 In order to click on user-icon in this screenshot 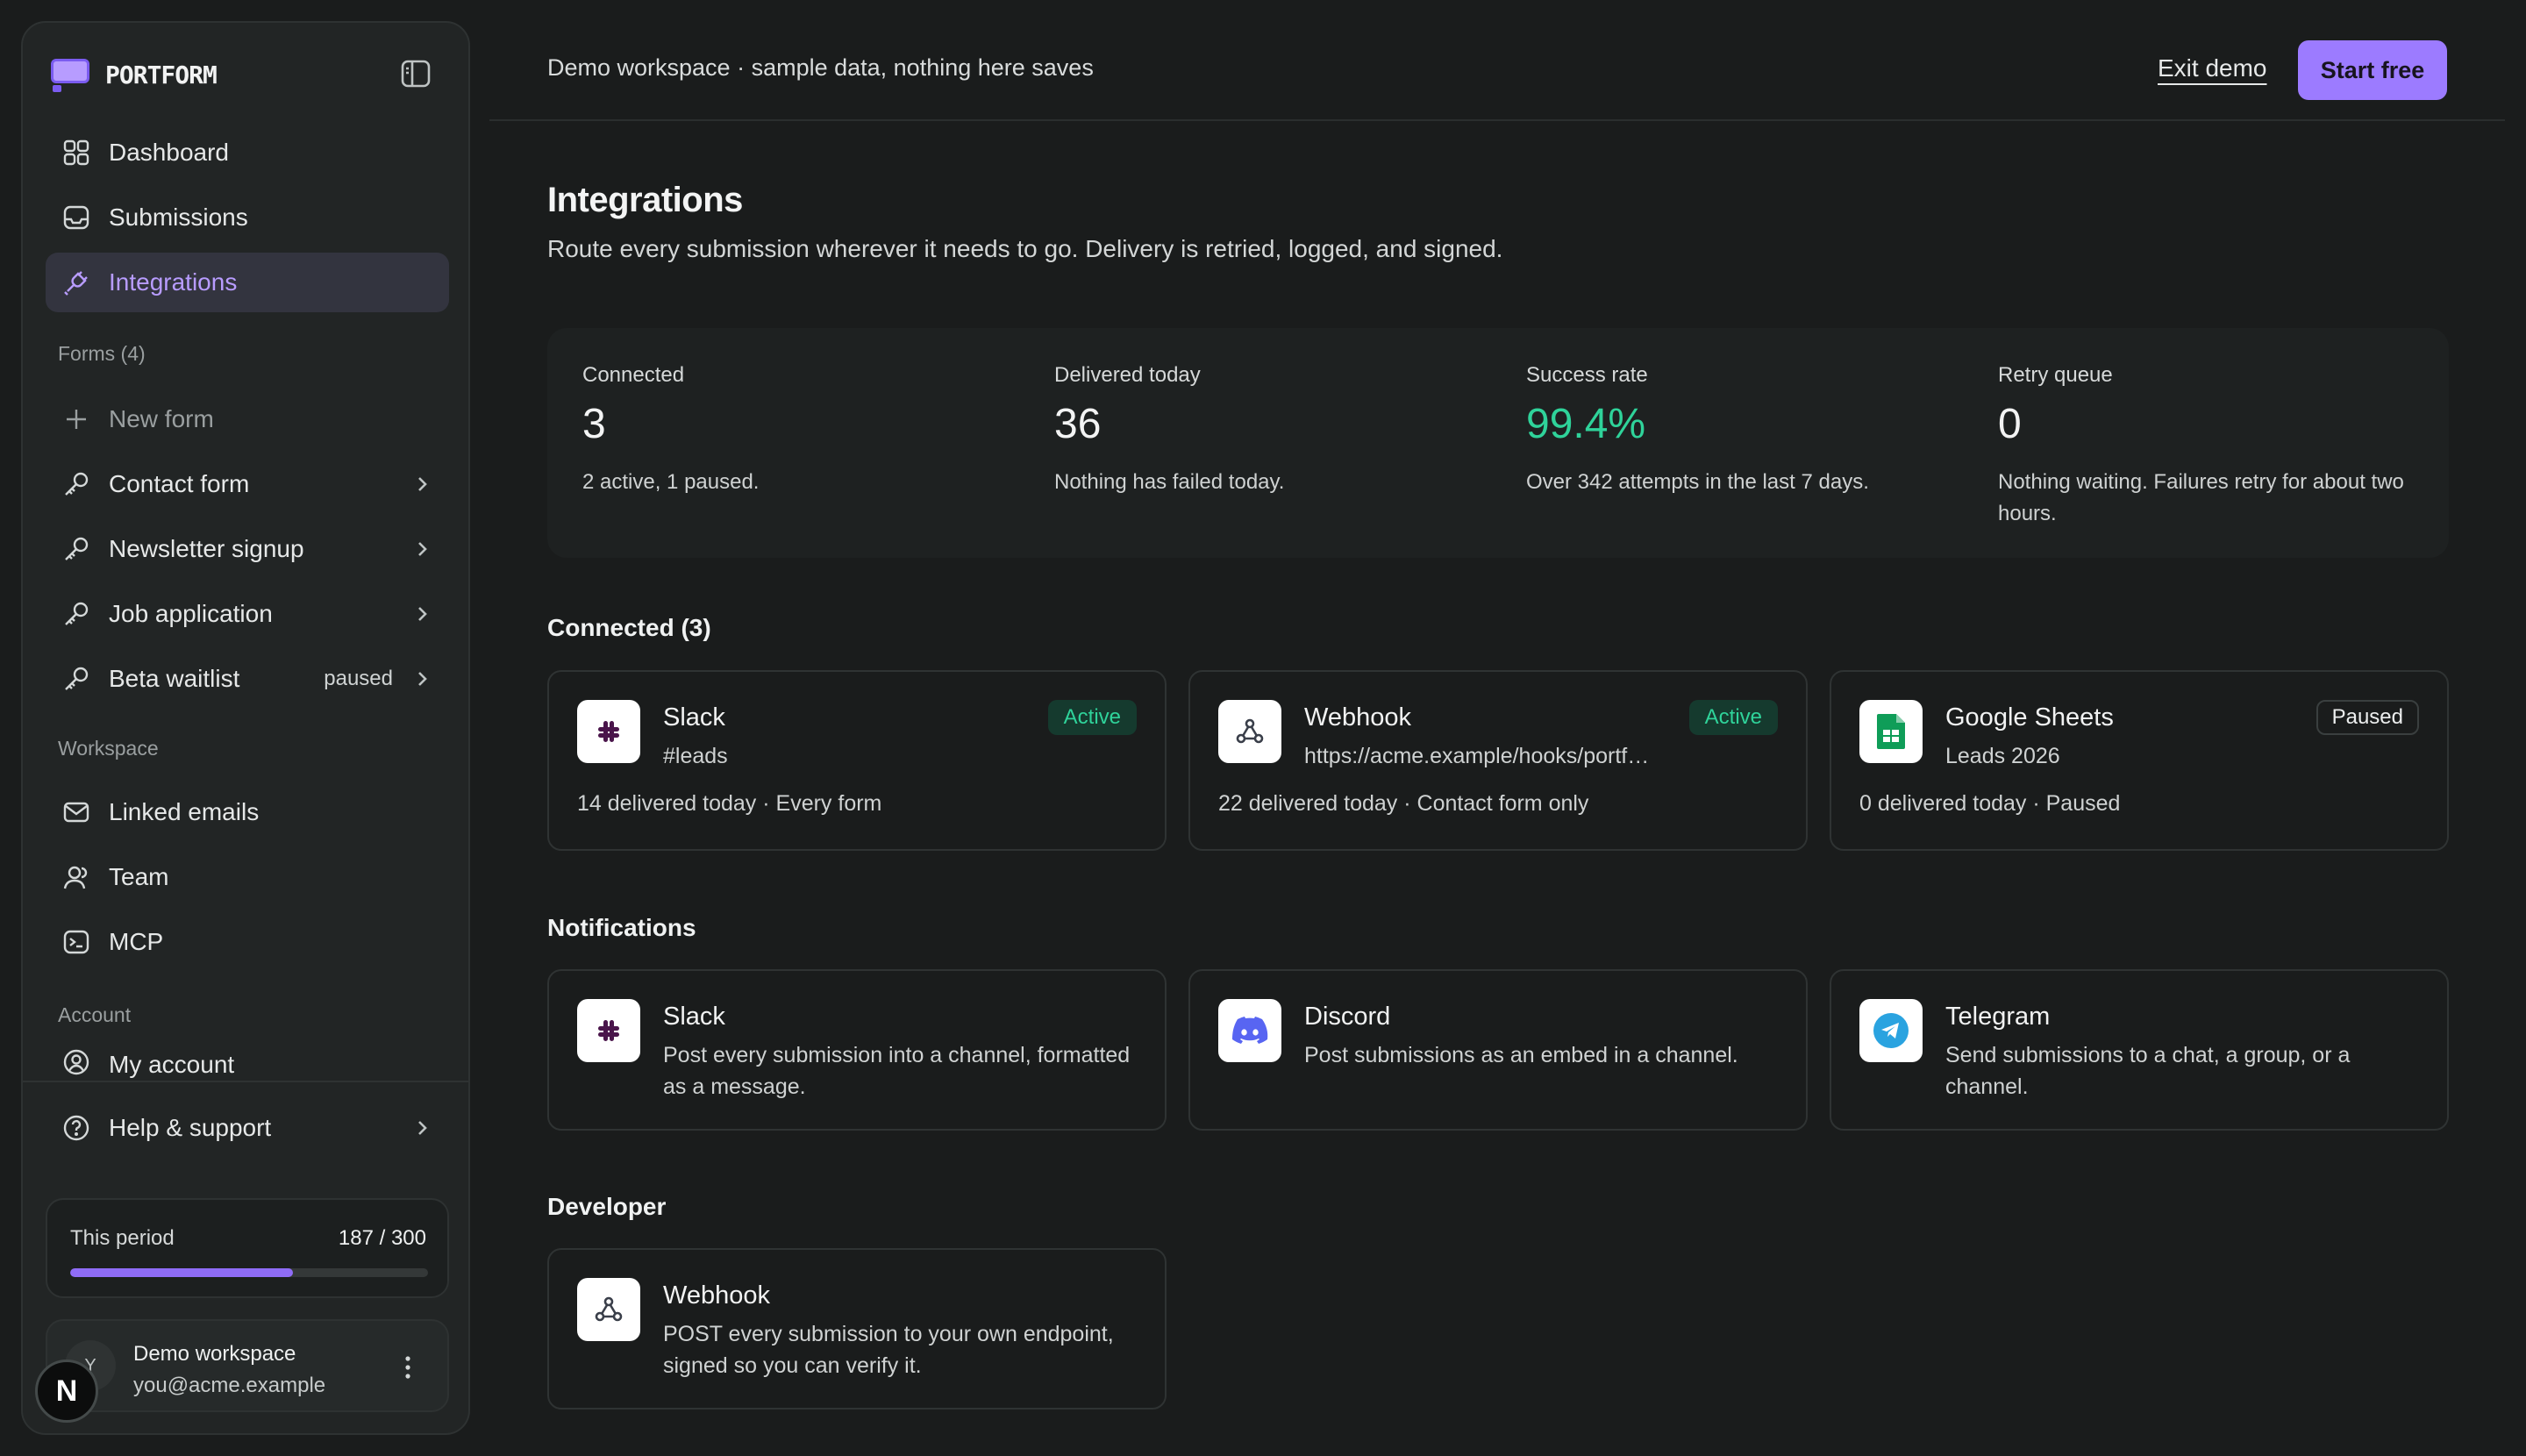, I will do `click(76, 877)`.